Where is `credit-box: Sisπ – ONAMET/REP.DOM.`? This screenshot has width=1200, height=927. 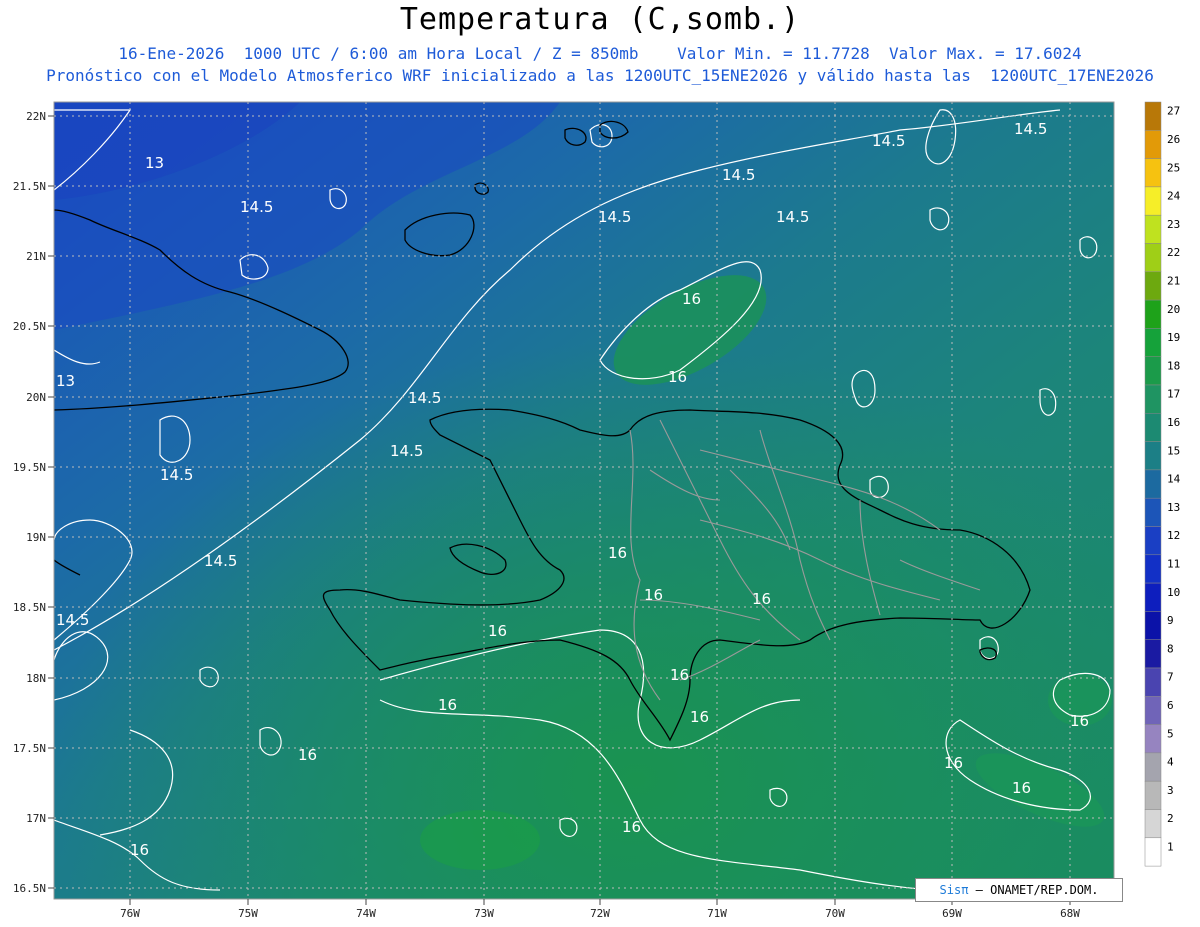 credit-box: Sisπ – ONAMET/REP.DOM. is located at coordinates (1019, 890).